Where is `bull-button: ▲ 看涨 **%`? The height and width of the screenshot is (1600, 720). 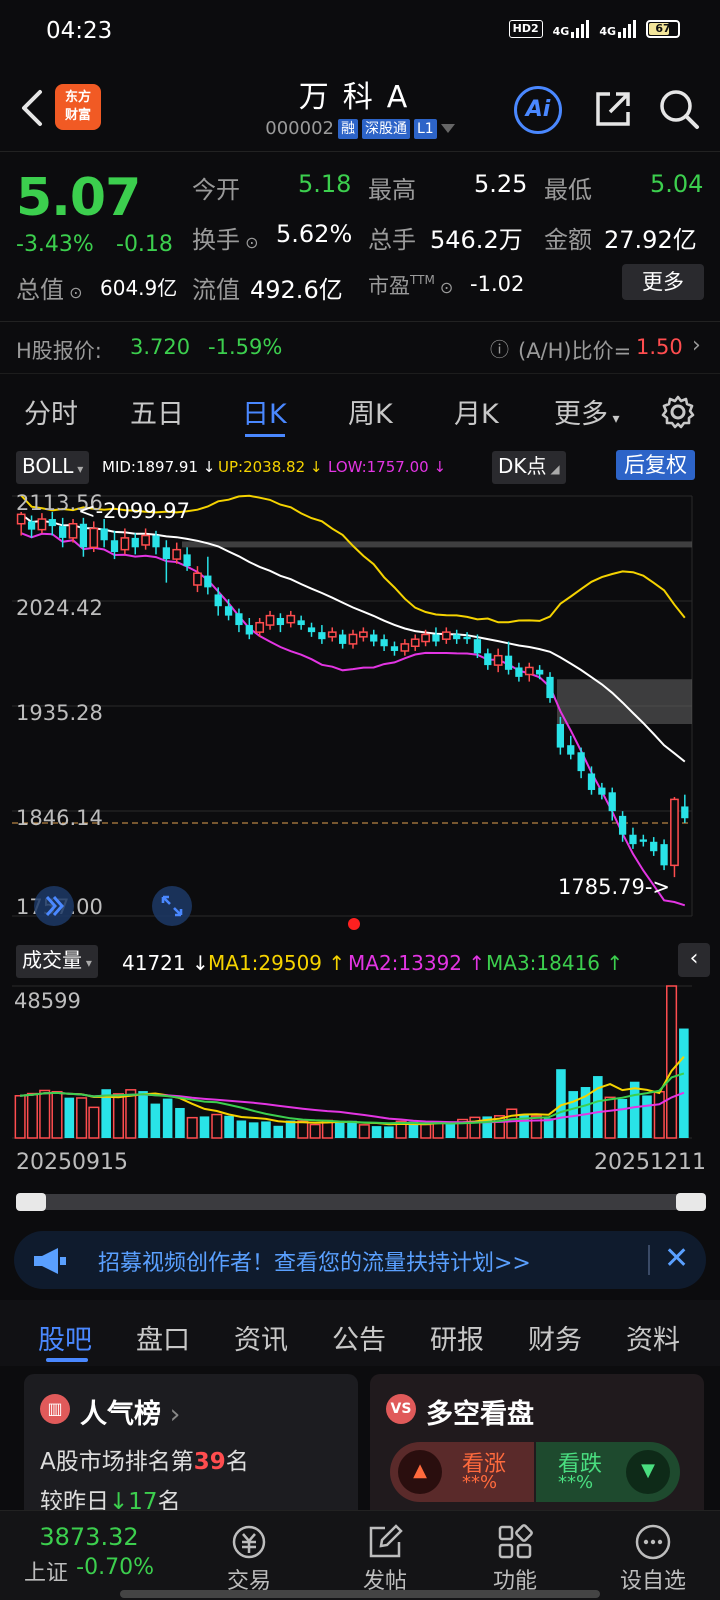 bull-button: ▲ 看涨 **% is located at coordinates (462, 1472).